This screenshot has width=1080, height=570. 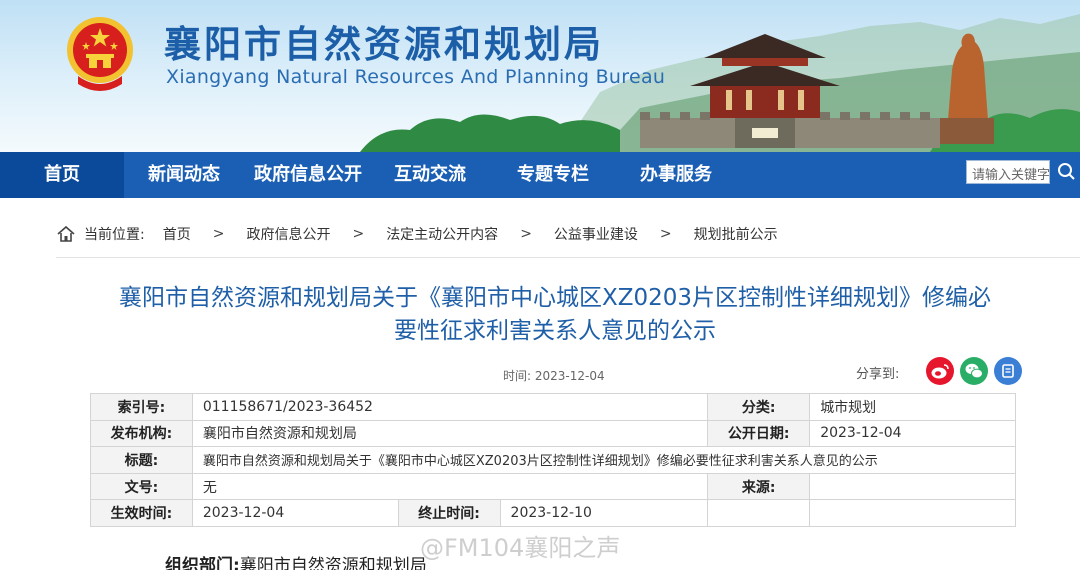 I want to click on home-icon, so click(x=66, y=233).